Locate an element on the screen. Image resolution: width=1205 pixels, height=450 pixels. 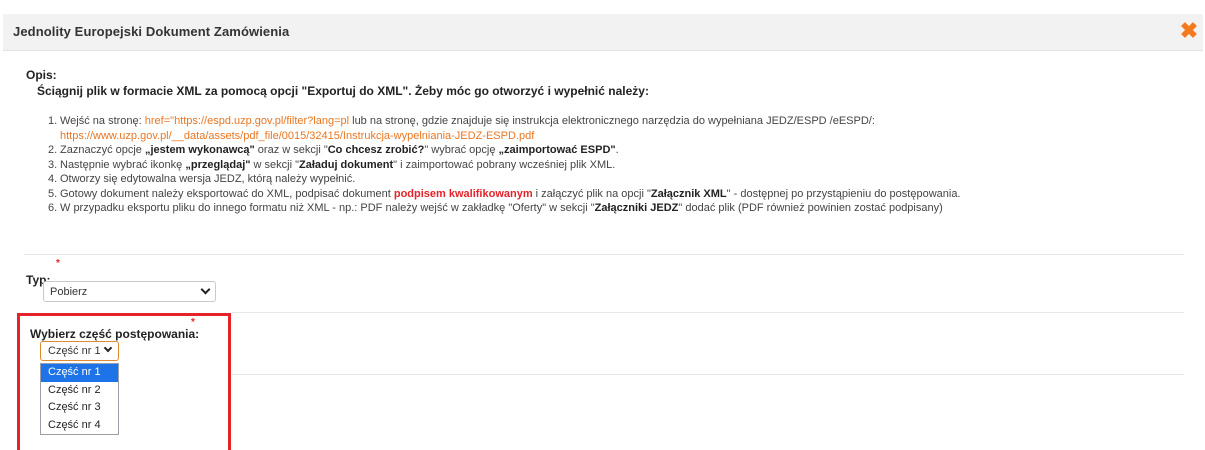
part-select: Część nr 1 is located at coordinates (79, 351).